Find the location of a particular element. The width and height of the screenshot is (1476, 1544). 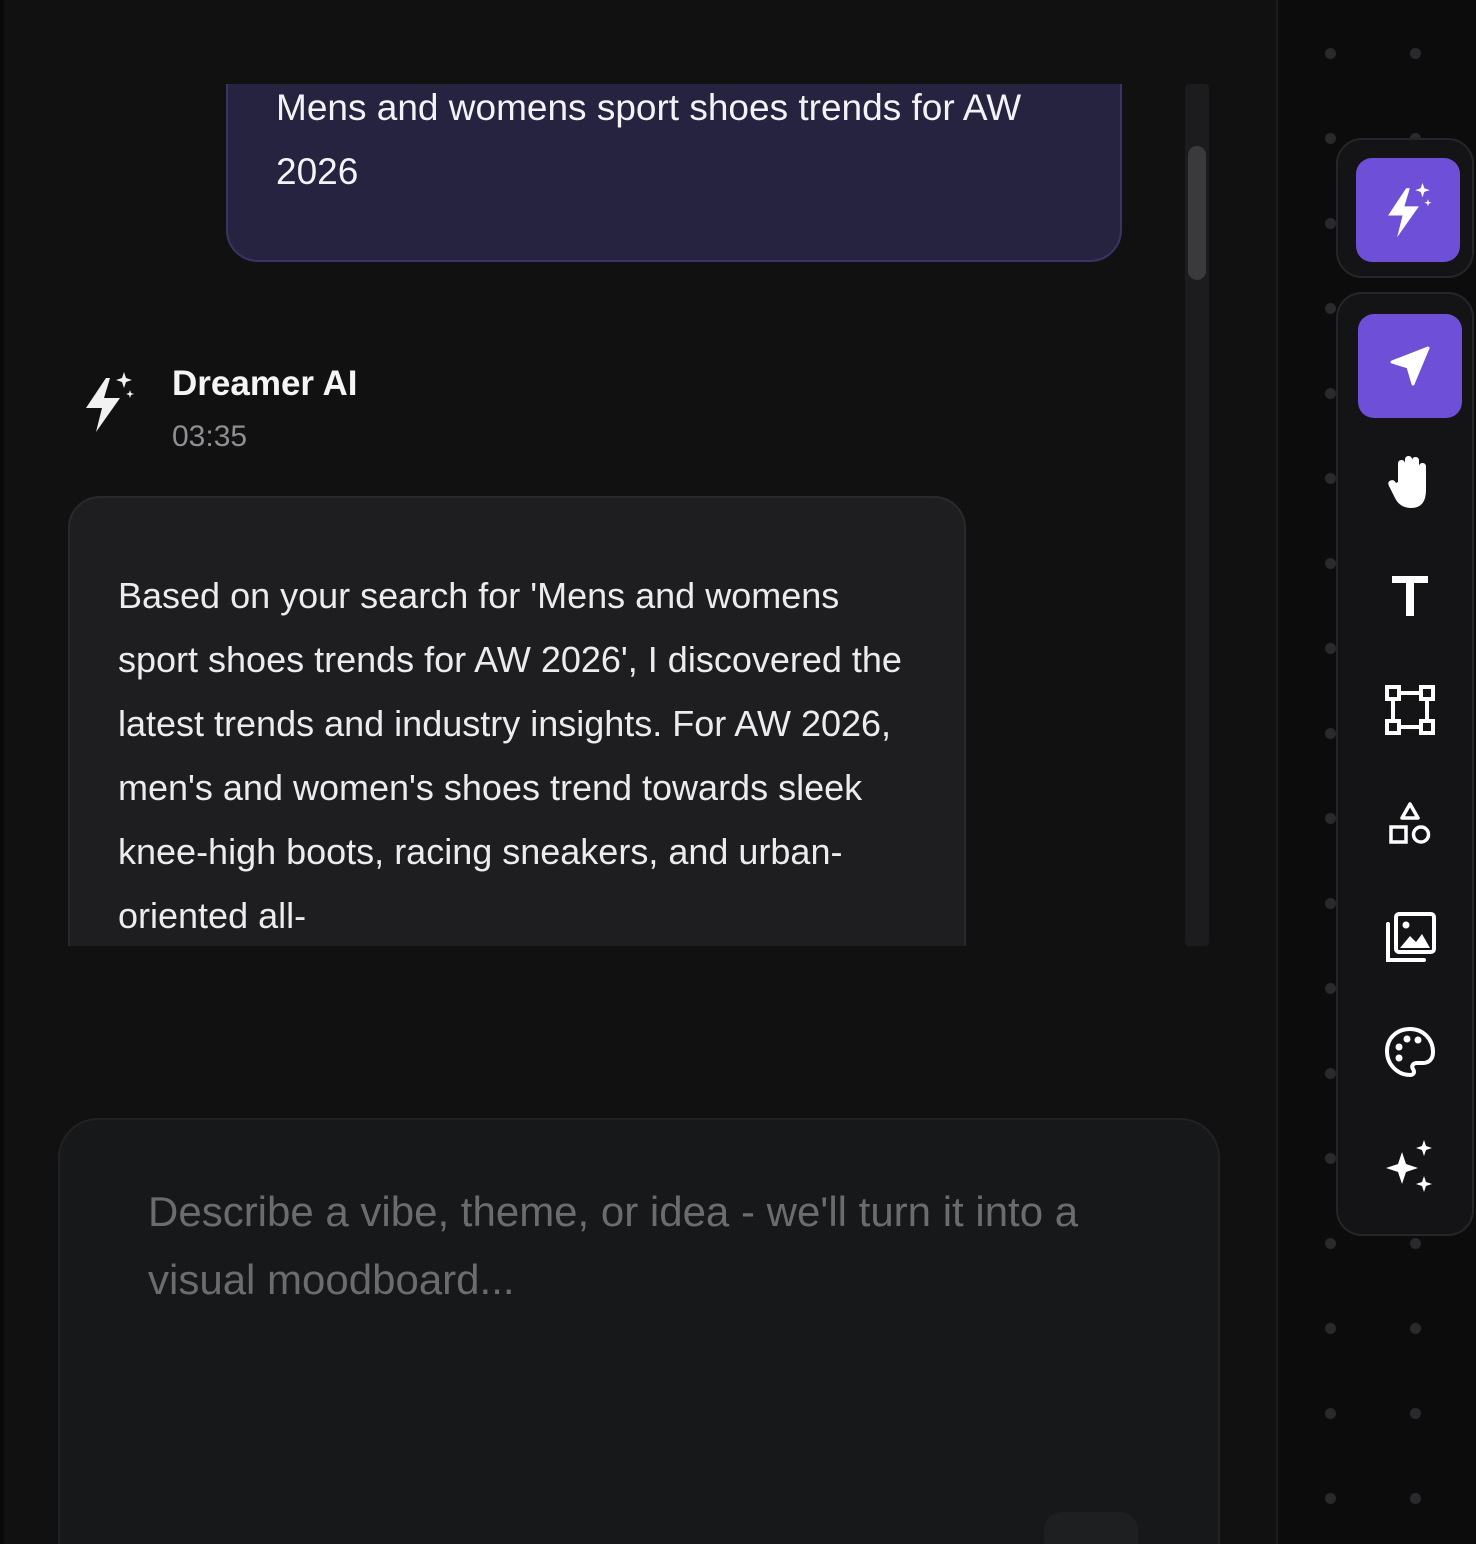

image-gallery-icon is located at coordinates (1410, 938).